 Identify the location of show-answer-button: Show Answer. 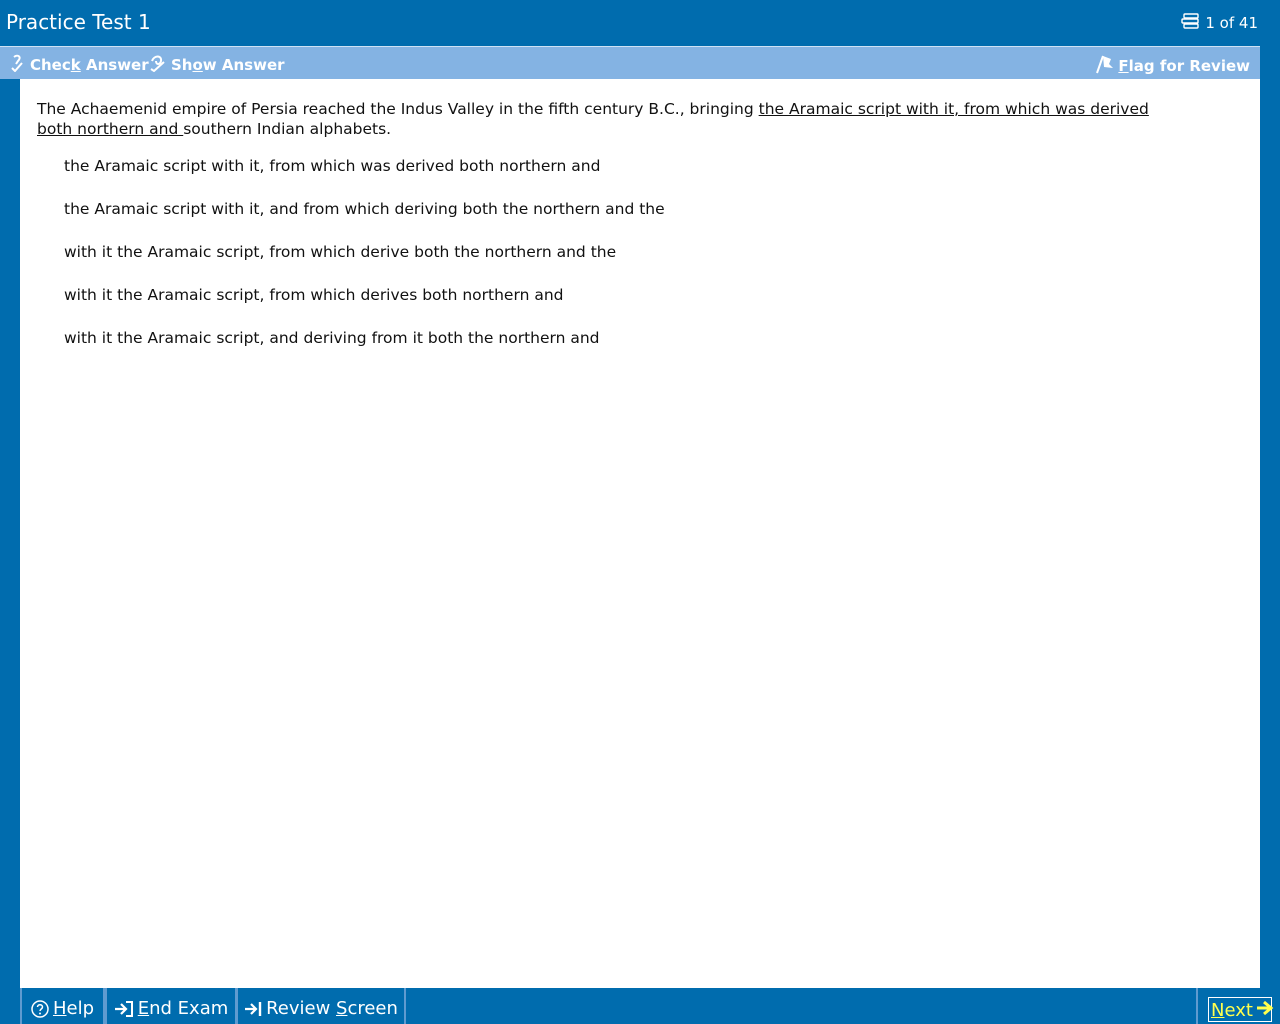
(217, 65).